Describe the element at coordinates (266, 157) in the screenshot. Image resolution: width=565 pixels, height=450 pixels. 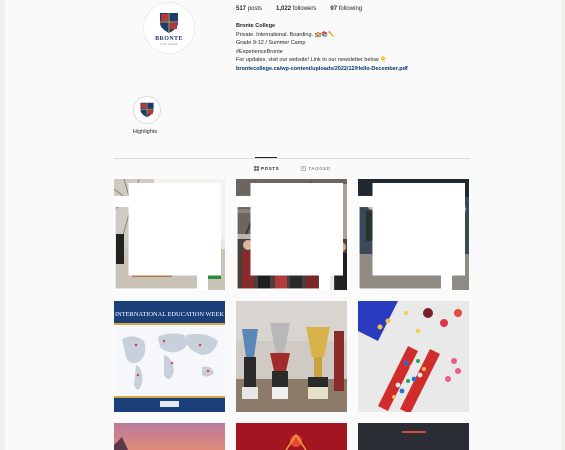
I see `active-tab-indicator` at that location.